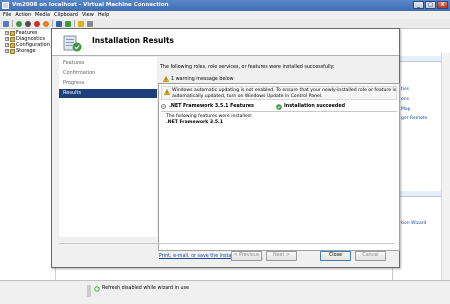 The height and width of the screenshot is (304, 450). I want to click on warning-summary: 1 warning message below, so click(198, 79).